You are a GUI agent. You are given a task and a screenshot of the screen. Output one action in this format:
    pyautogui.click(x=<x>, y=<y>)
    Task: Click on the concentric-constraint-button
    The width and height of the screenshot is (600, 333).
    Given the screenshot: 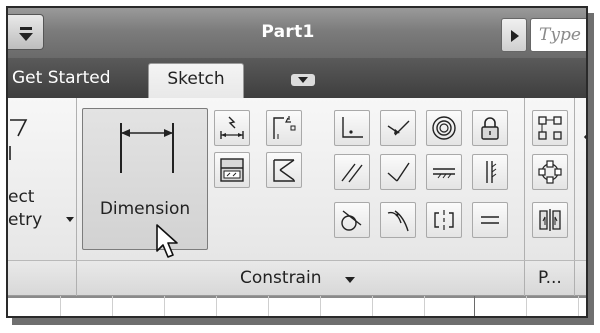 What is the action you would take?
    pyautogui.click(x=444, y=128)
    